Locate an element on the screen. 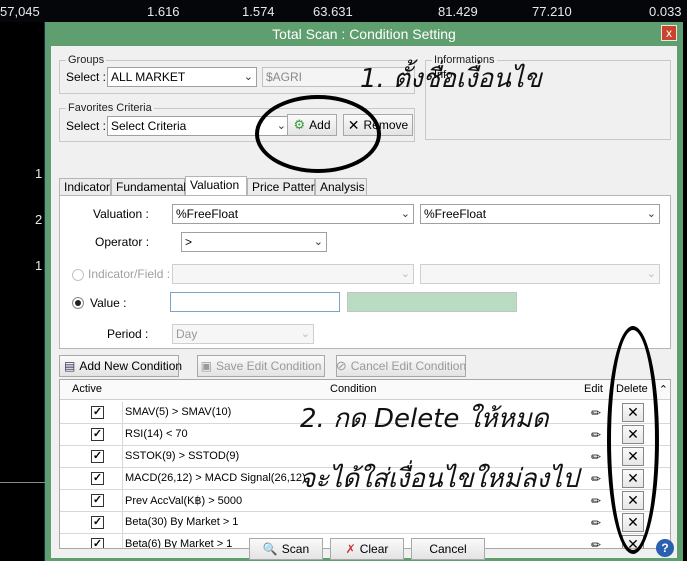 The image size is (687, 561). valuation-selected: %FreeFloat is located at coordinates (207, 214).